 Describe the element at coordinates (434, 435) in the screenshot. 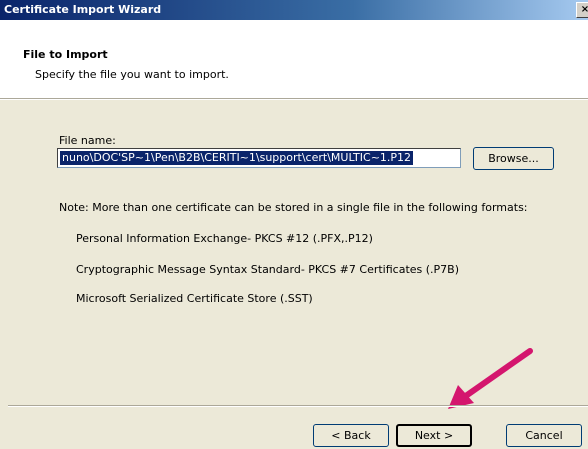

I see `next-button: Next >` at that location.